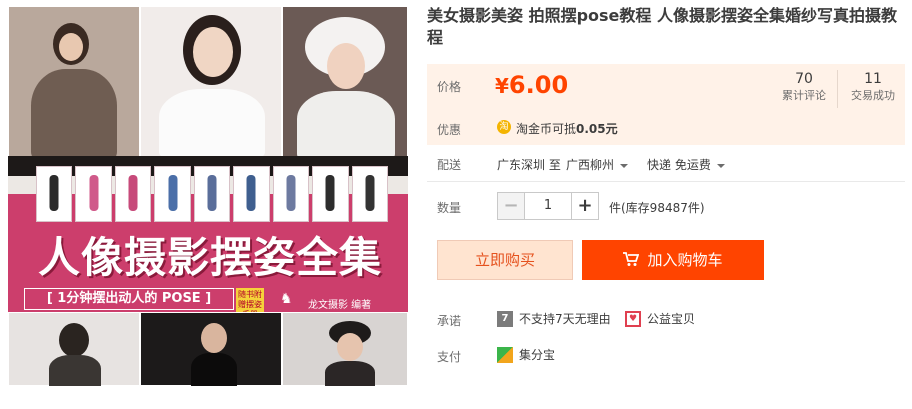  I want to click on promise-no-7day-return: 7 不支持7天无理由, so click(554, 319).